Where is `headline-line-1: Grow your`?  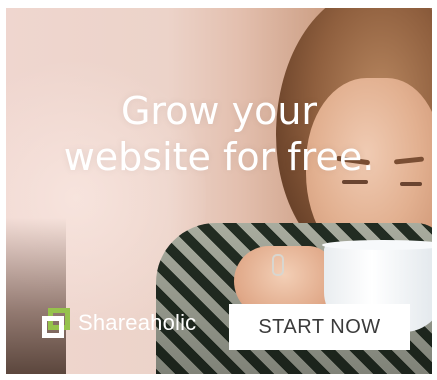 headline-line-1: Grow your is located at coordinates (219, 111).